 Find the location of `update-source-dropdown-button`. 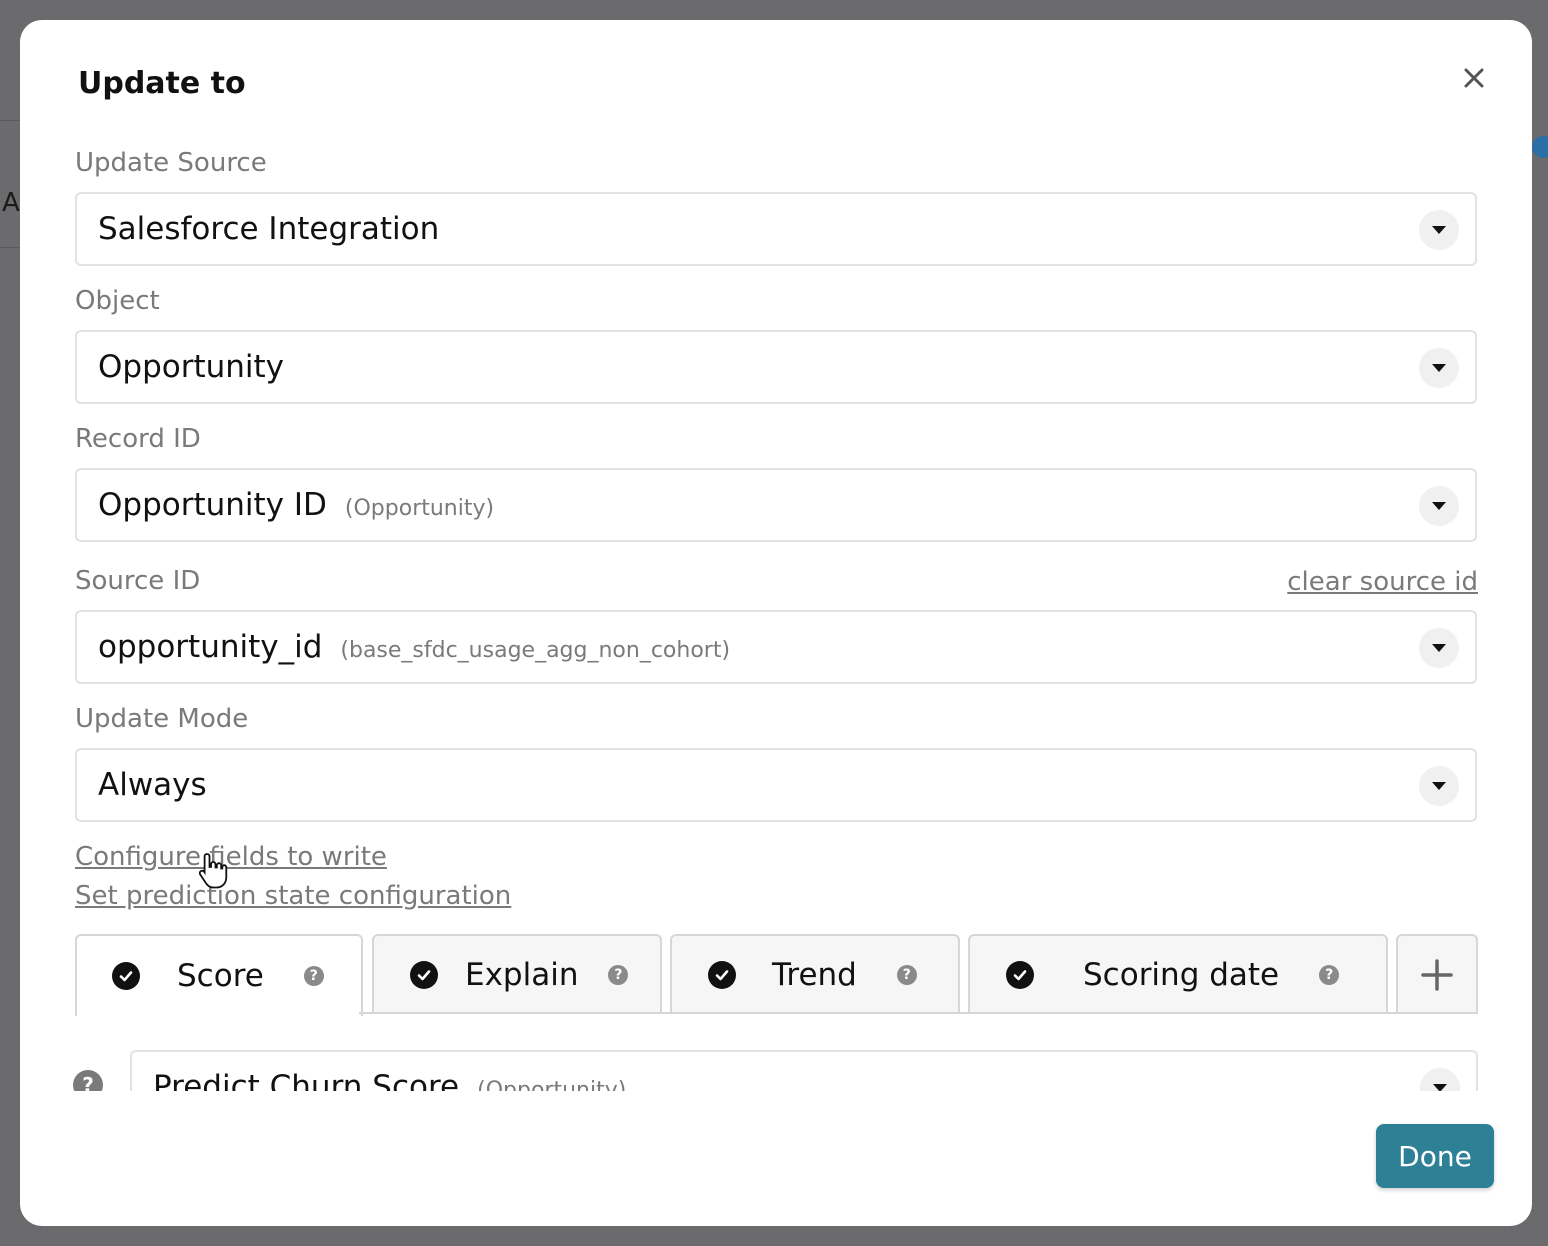

update-source-dropdown-button is located at coordinates (1439, 230).